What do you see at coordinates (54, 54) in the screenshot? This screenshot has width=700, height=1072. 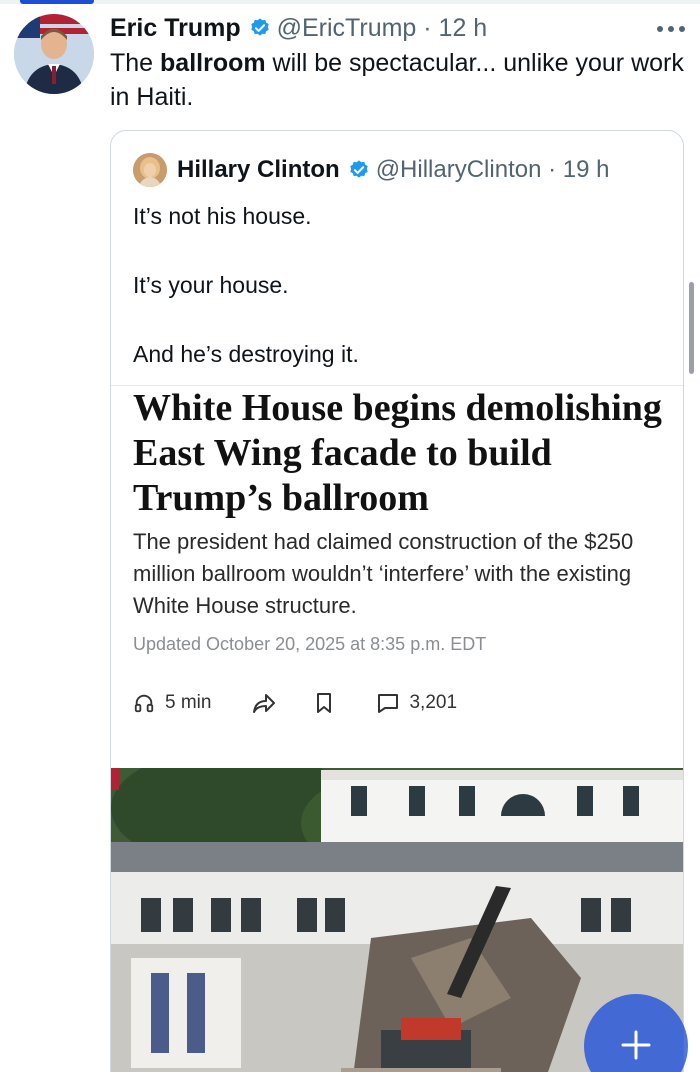 I see `avatar` at bounding box center [54, 54].